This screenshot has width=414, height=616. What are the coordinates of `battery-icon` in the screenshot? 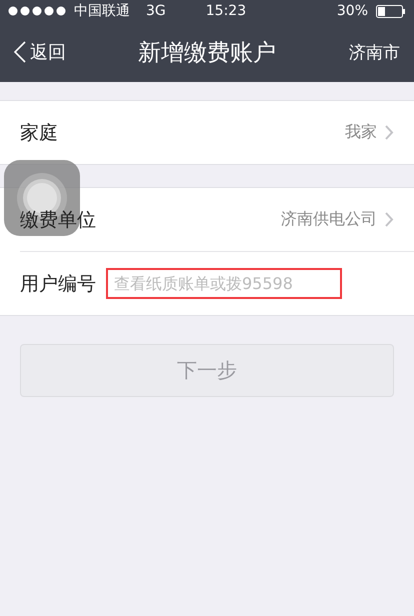 It's located at (391, 11).